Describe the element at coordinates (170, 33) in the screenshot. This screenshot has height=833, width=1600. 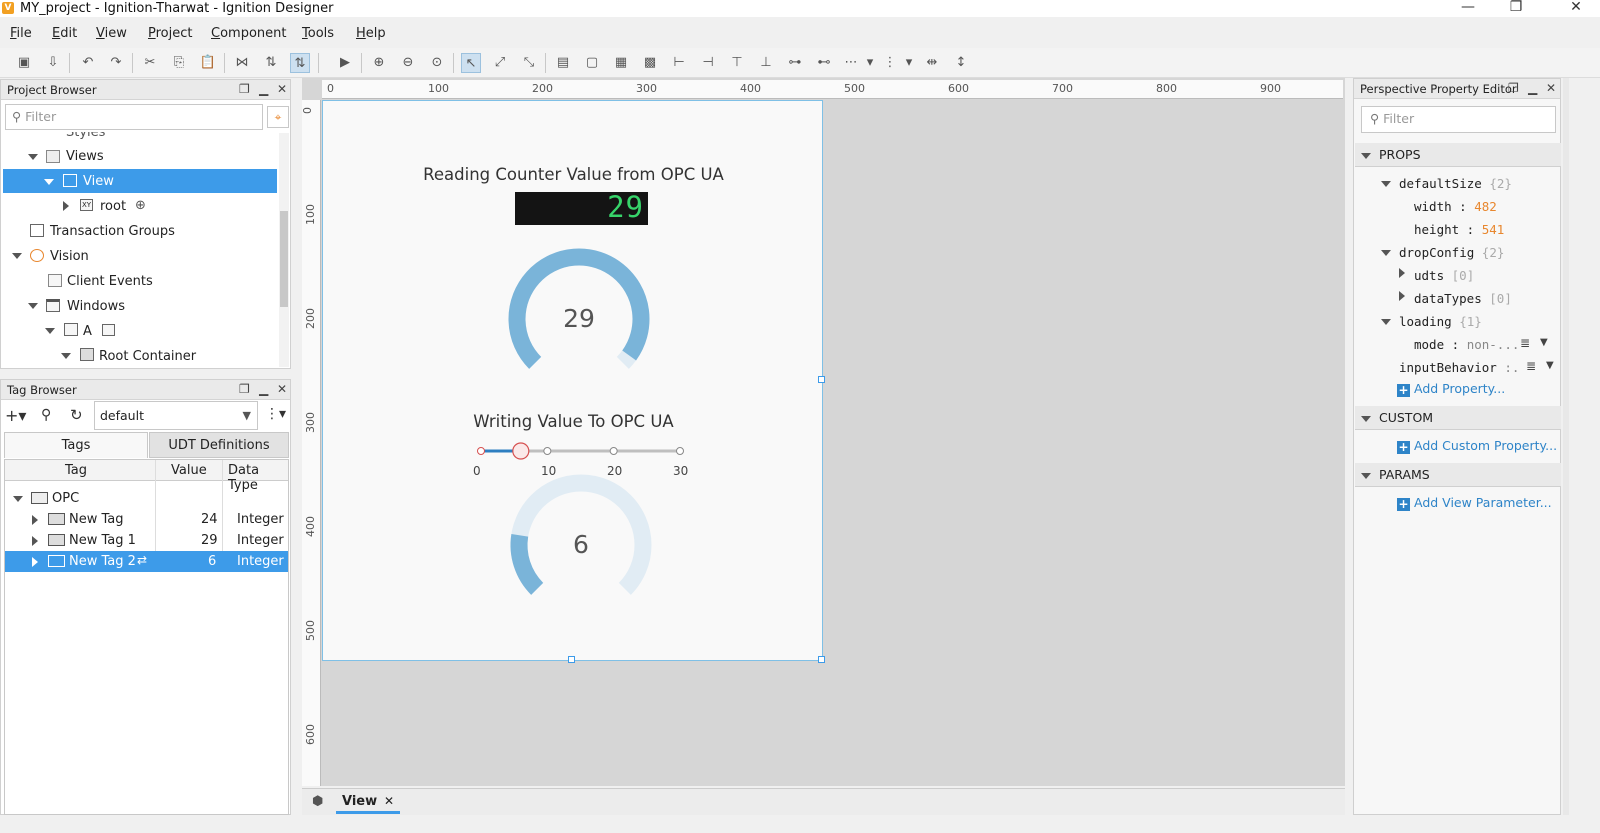
I see `menu-project: Project` at that location.